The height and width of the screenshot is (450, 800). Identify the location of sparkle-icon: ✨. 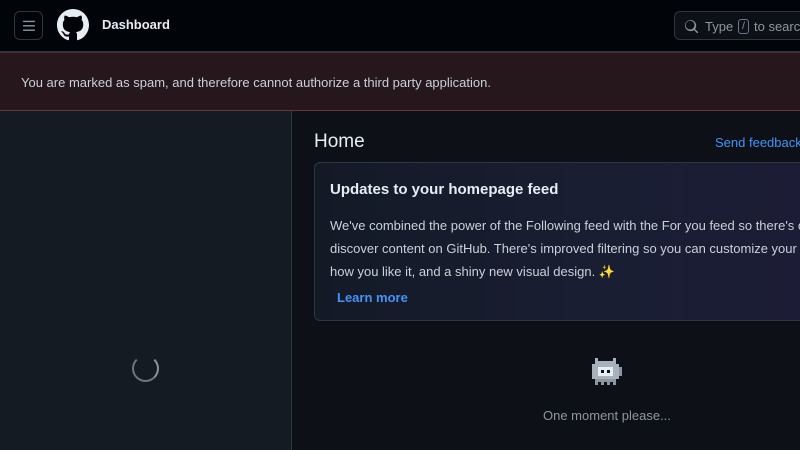
(607, 271).